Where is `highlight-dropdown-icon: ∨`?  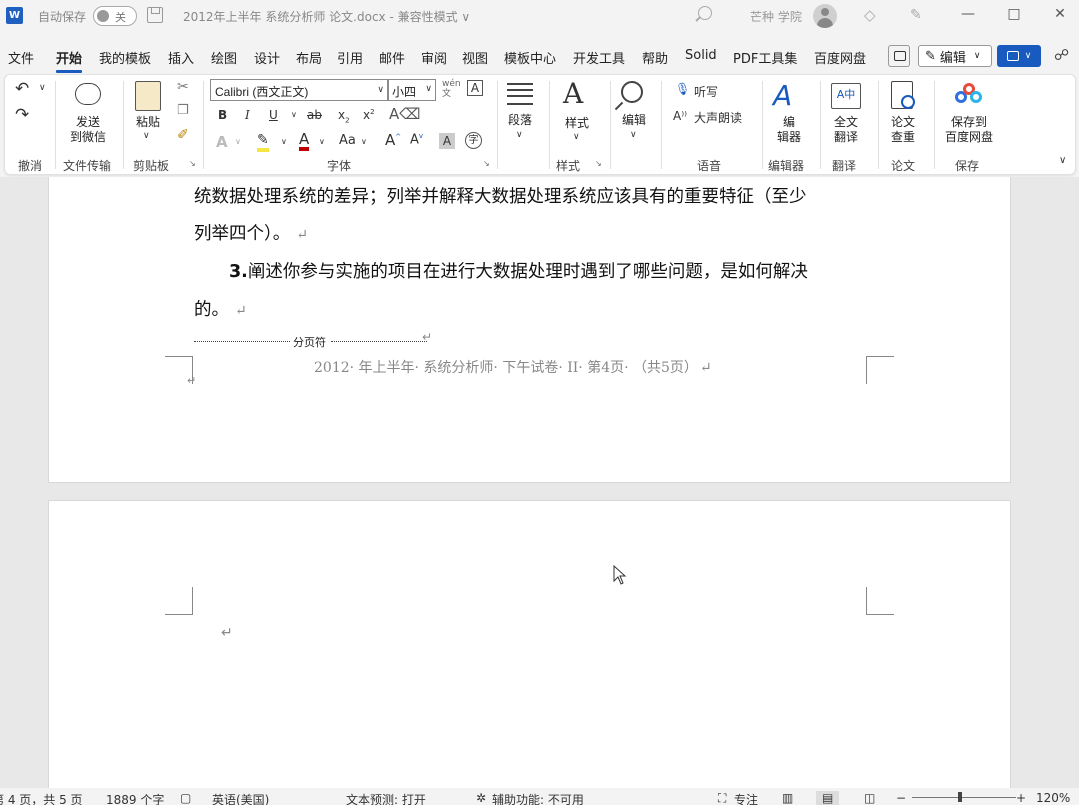 highlight-dropdown-icon: ∨ is located at coordinates (284, 141).